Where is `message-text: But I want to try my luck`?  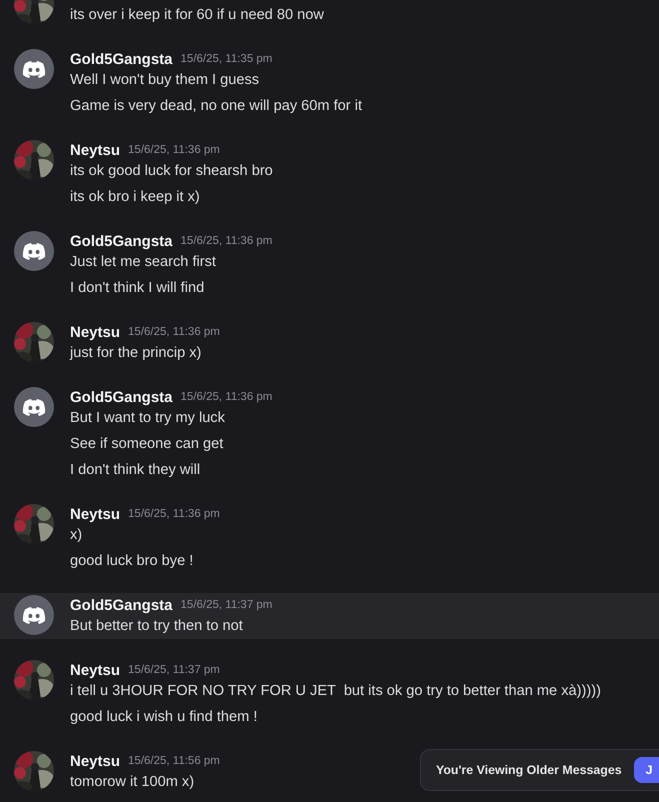 message-text: But I want to try my luck is located at coordinates (148, 418).